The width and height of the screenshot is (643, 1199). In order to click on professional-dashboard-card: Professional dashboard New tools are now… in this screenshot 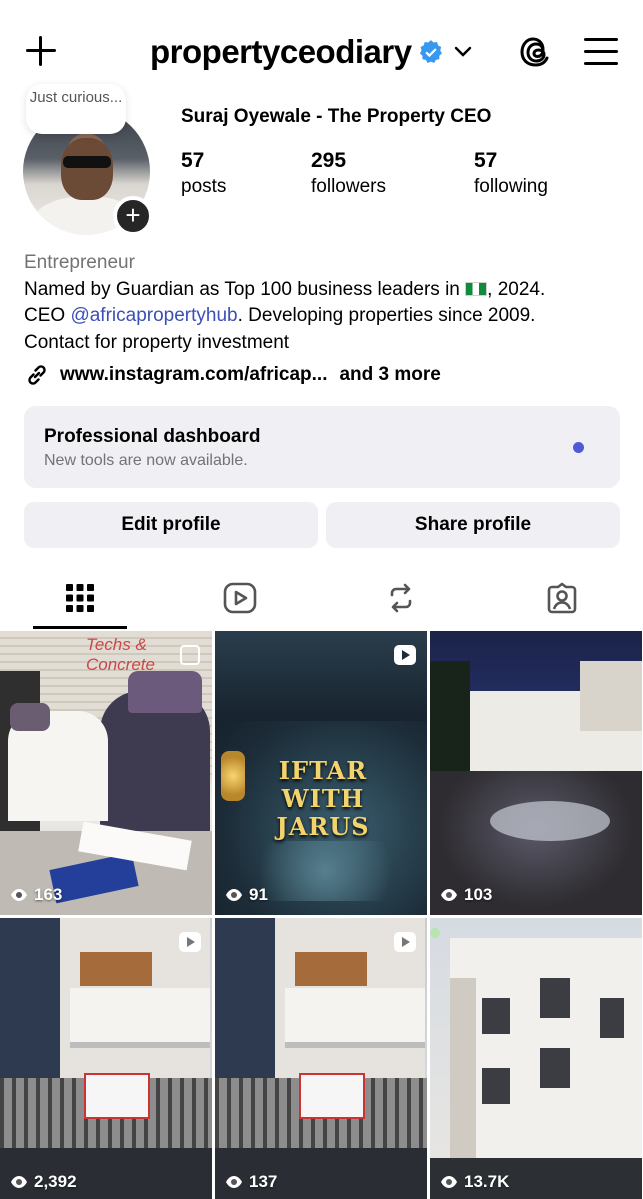, I will do `click(322, 447)`.